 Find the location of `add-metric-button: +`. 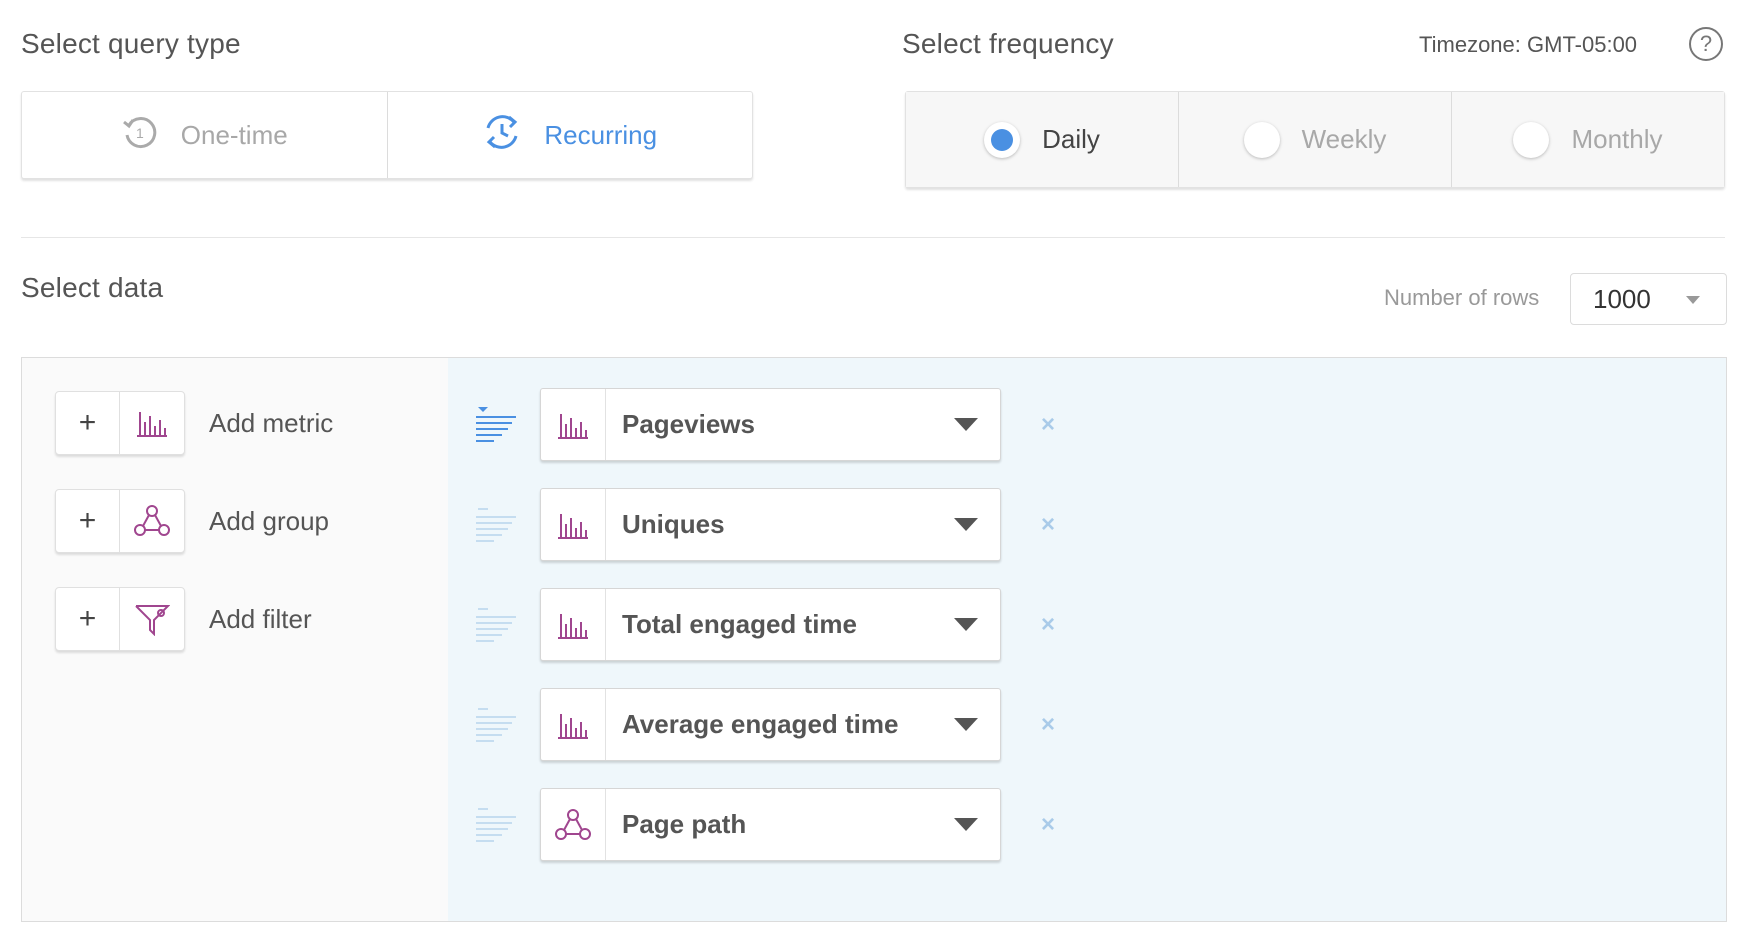

add-metric-button: + is located at coordinates (120, 423).